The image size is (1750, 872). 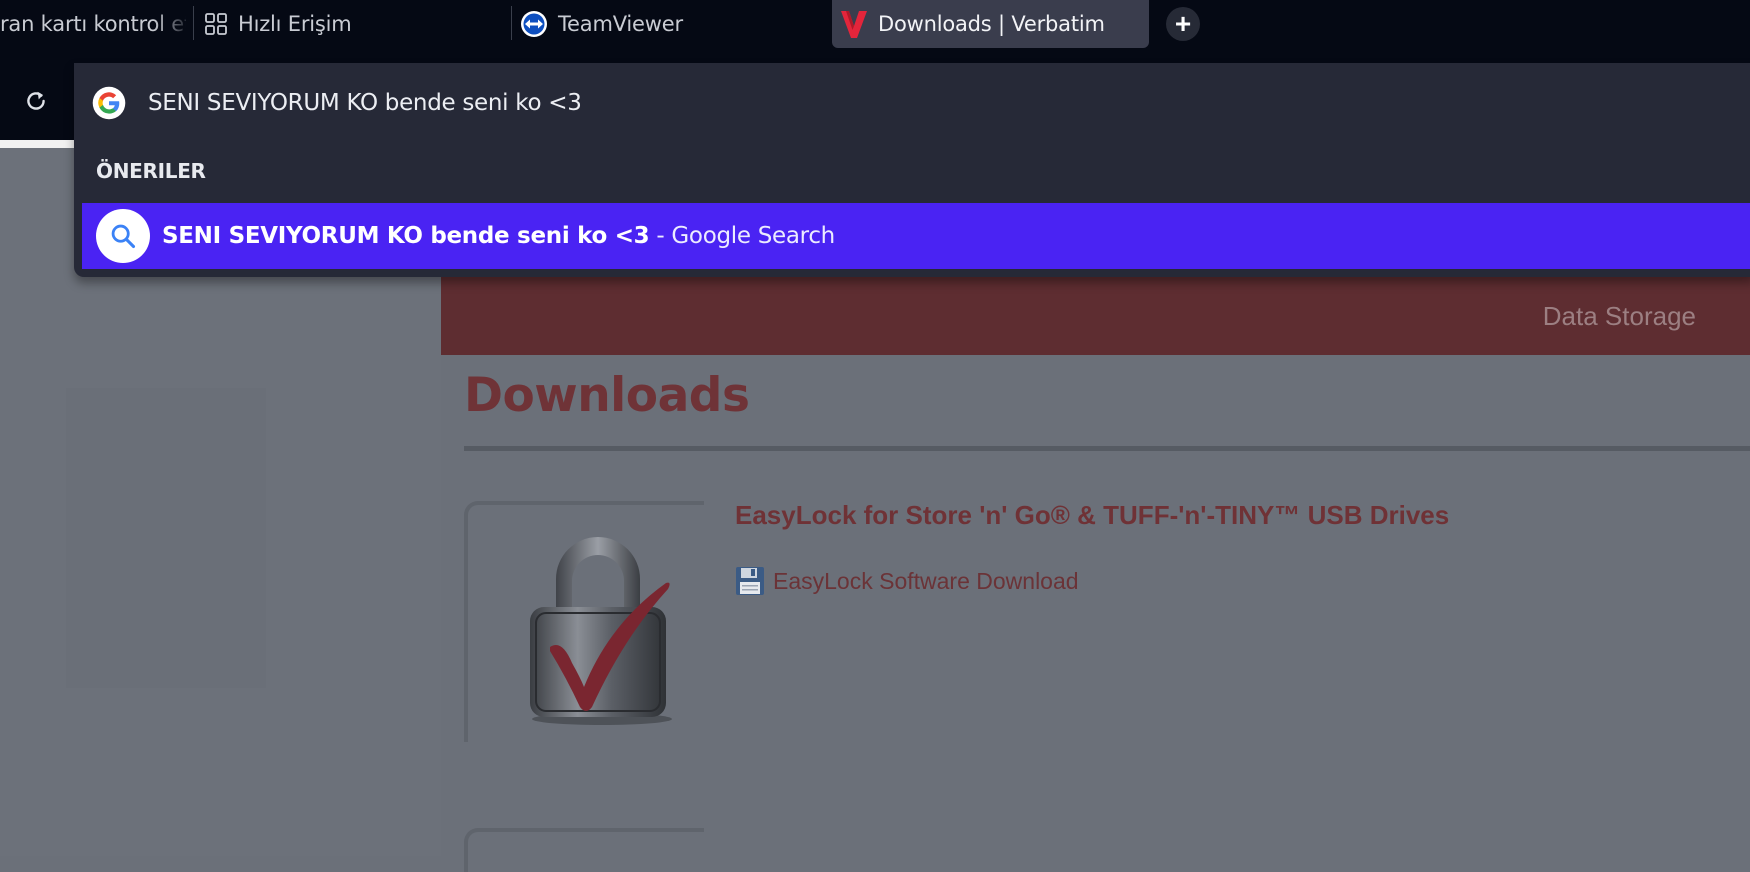 I want to click on tab-label: ran kartı kontrol et, so click(x=93, y=24).